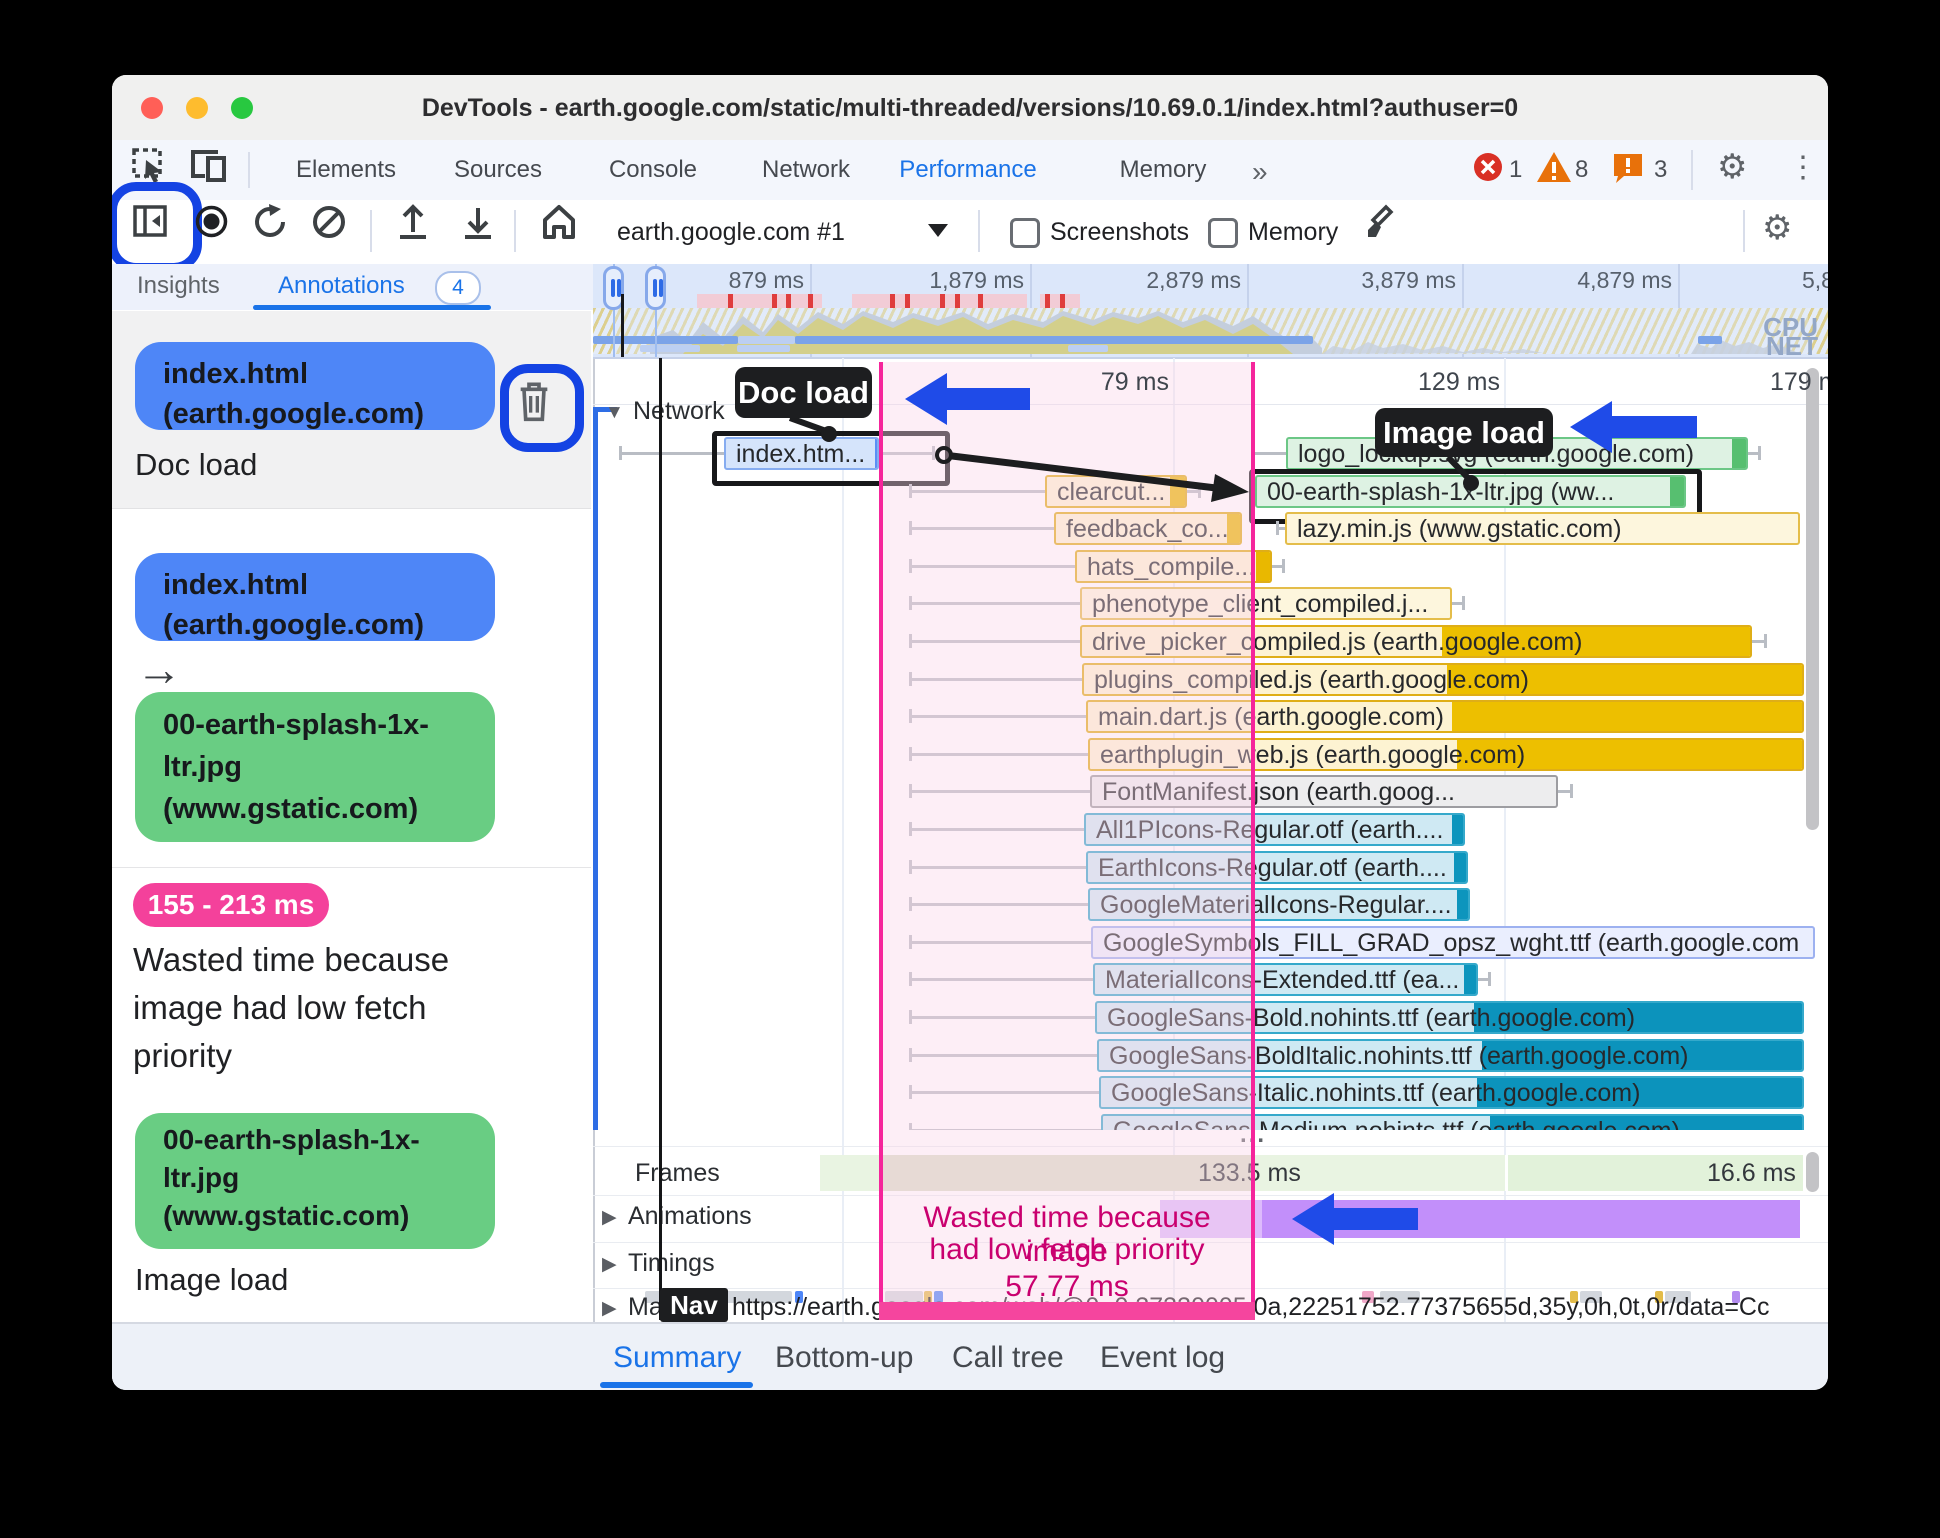 Image resolution: width=1940 pixels, height=1538 pixels. What do you see at coordinates (653, 170) in the screenshot?
I see `tab-console: Console` at bounding box center [653, 170].